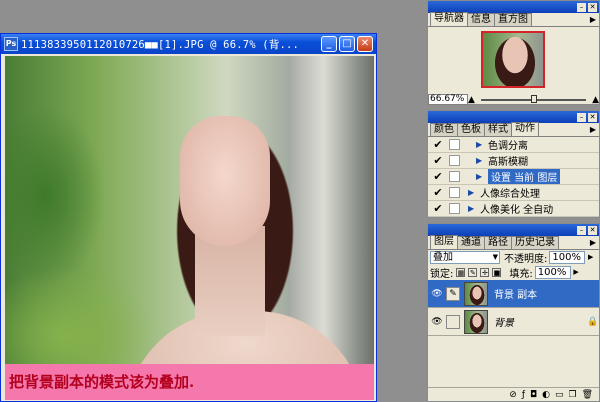 This screenshot has height=402, width=600. I want to click on close-button: ✕, so click(365, 44).